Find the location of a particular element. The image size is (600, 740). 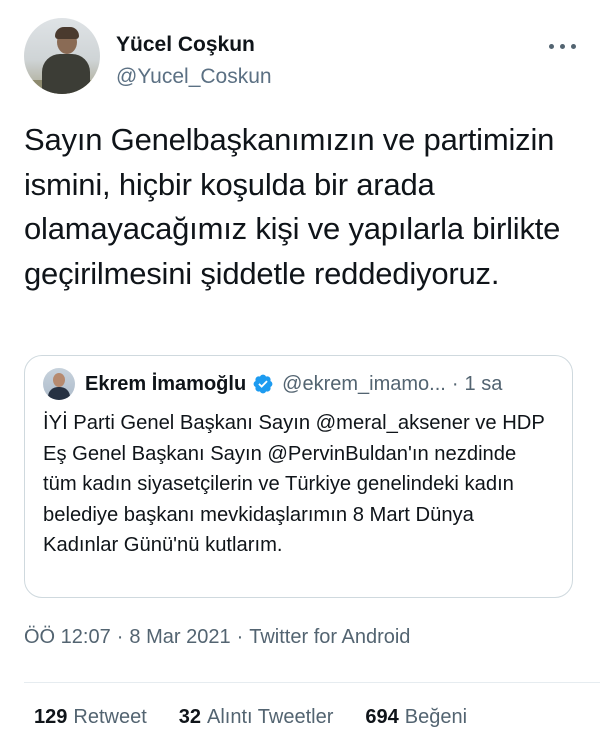

like-label: Beğeni is located at coordinates (436, 717).